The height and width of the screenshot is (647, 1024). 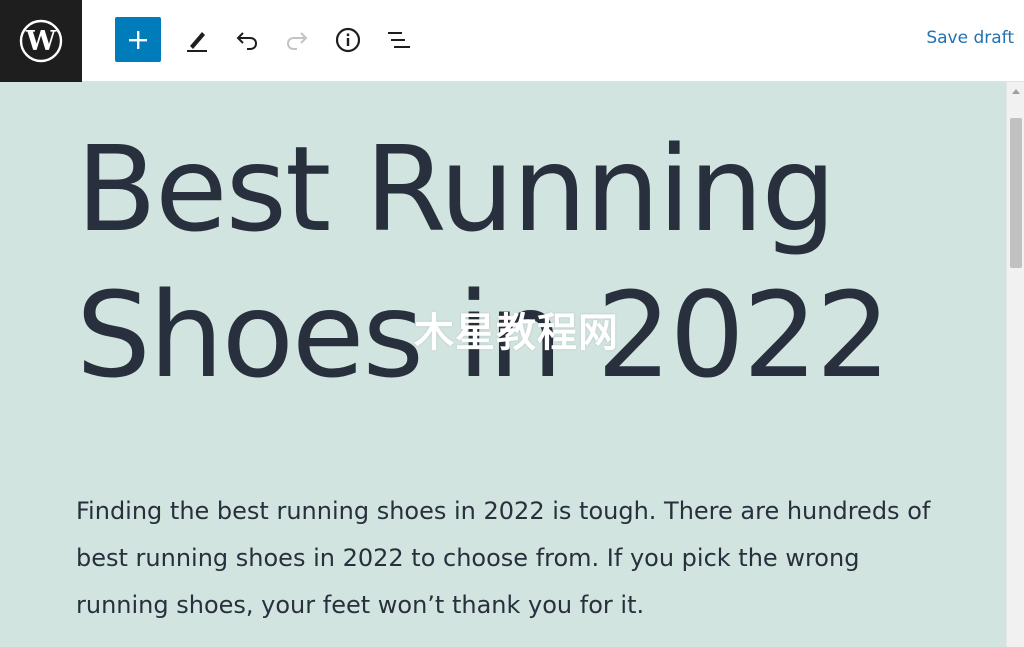 What do you see at coordinates (1015, 364) in the screenshot?
I see `vertical-scrollbar` at bounding box center [1015, 364].